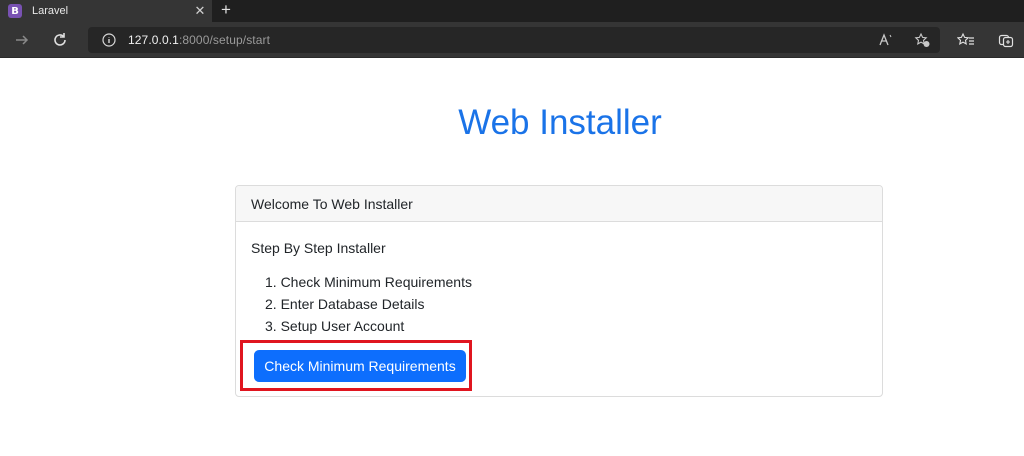 This screenshot has height=456, width=1024. What do you see at coordinates (345, 304) in the screenshot?
I see `step-item: 2. Enter Database Details` at bounding box center [345, 304].